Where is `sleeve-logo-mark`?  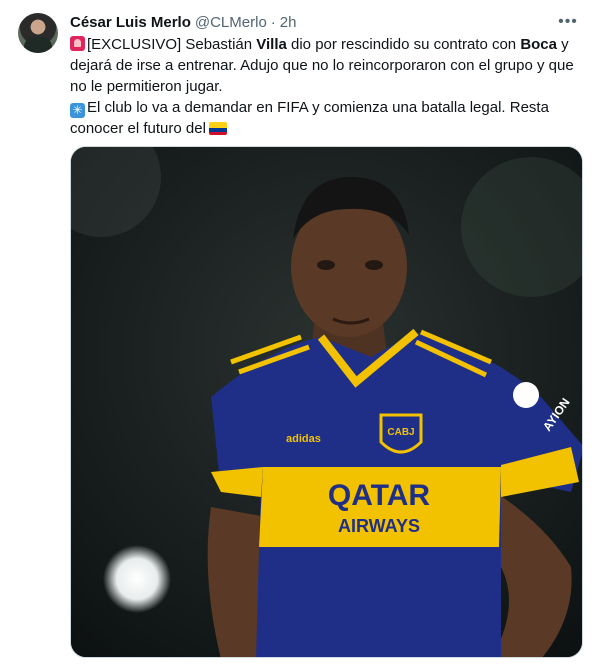
sleeve-logo-mark is located at coordinates (526, 395).